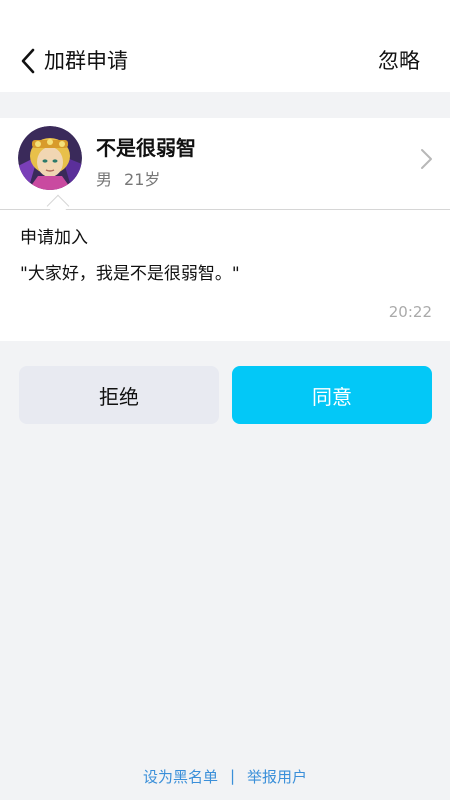 This screenshot has width=450, height=800. I want to click on chevron-left-icon, so click(28, 61).